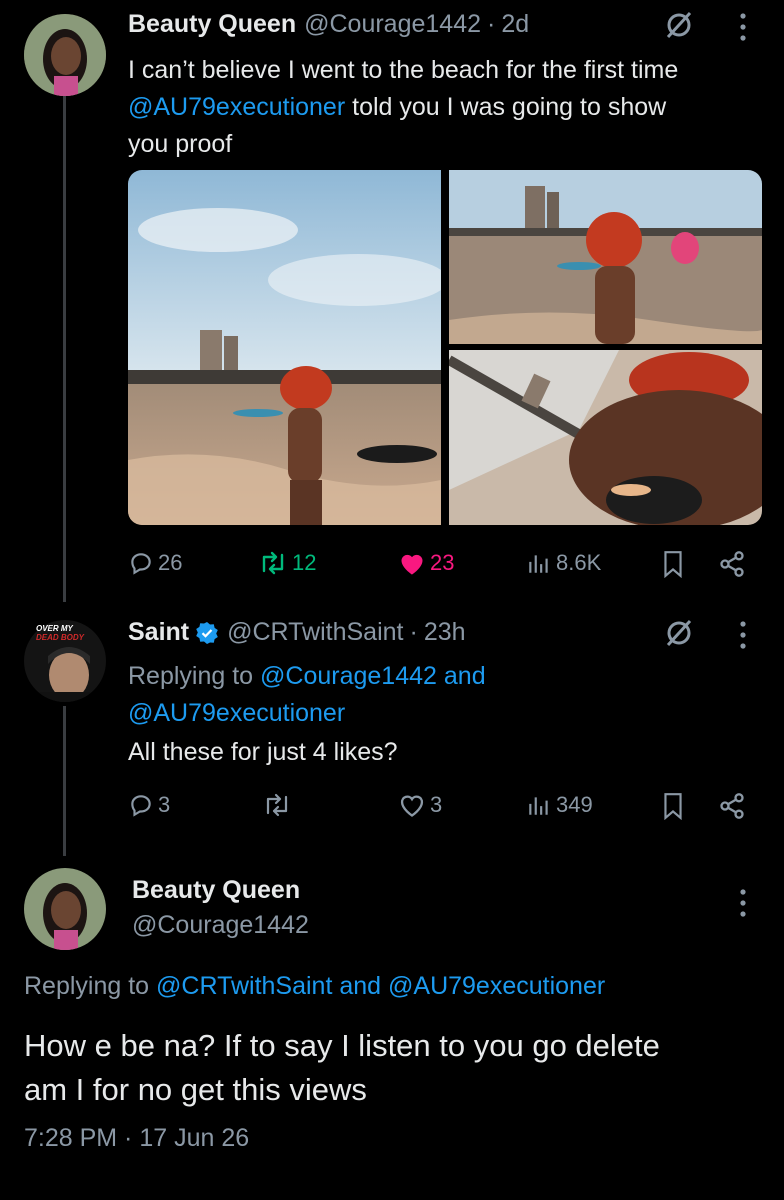 This screenshot has width=784, height=1200. I want to click on verified-icon, so click(207, 633).